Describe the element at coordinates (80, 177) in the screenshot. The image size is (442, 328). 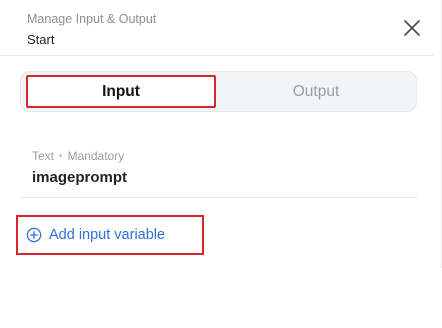
I see `variable-name: imageprompt` at that location.